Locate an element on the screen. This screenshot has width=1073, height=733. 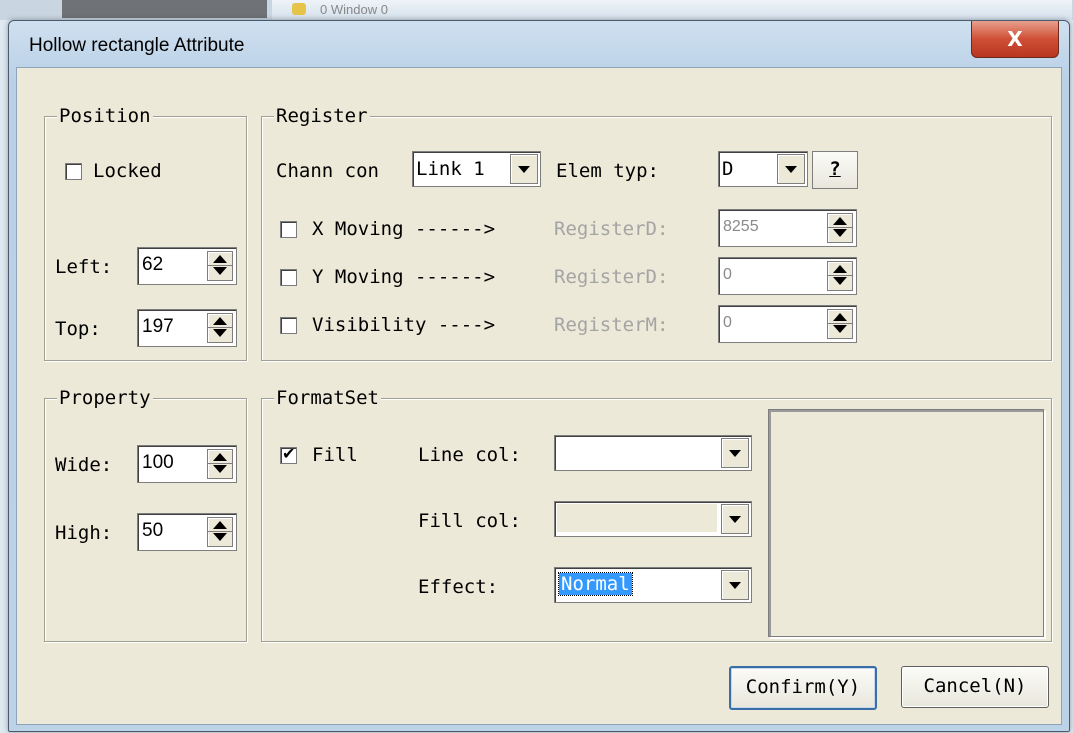
y-moving-register-field: 0 is located at coordinates (787, 276).